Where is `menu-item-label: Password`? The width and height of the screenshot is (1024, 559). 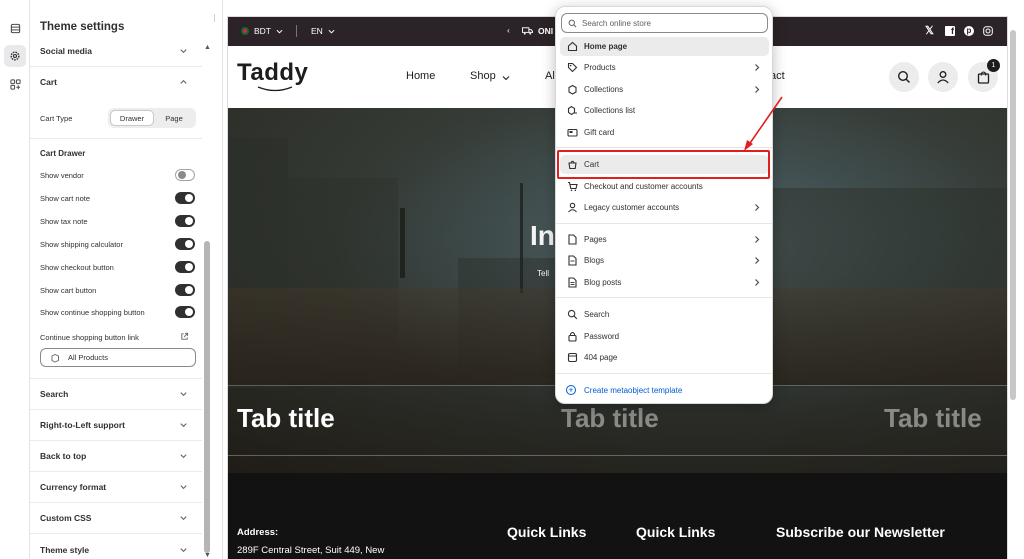 menu-item-label: Password is located at coordinates (602, 336).